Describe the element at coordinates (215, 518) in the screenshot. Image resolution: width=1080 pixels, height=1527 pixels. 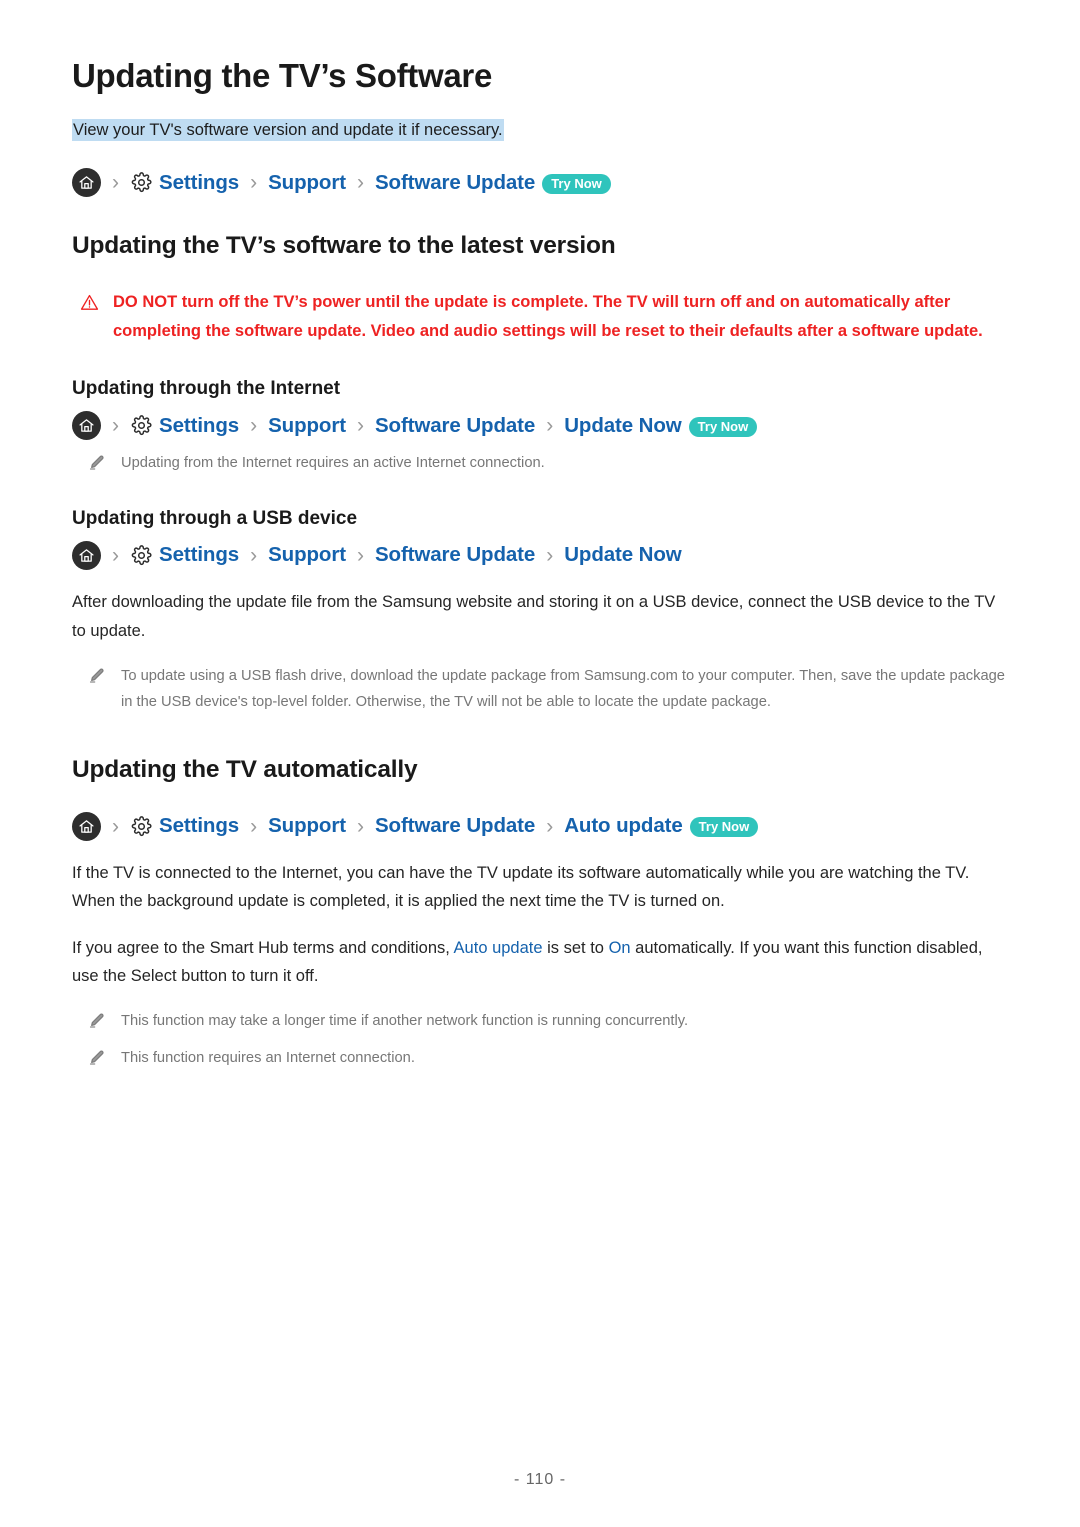
I see `subsection-heading-usb: Updating through a USB device` at that location.